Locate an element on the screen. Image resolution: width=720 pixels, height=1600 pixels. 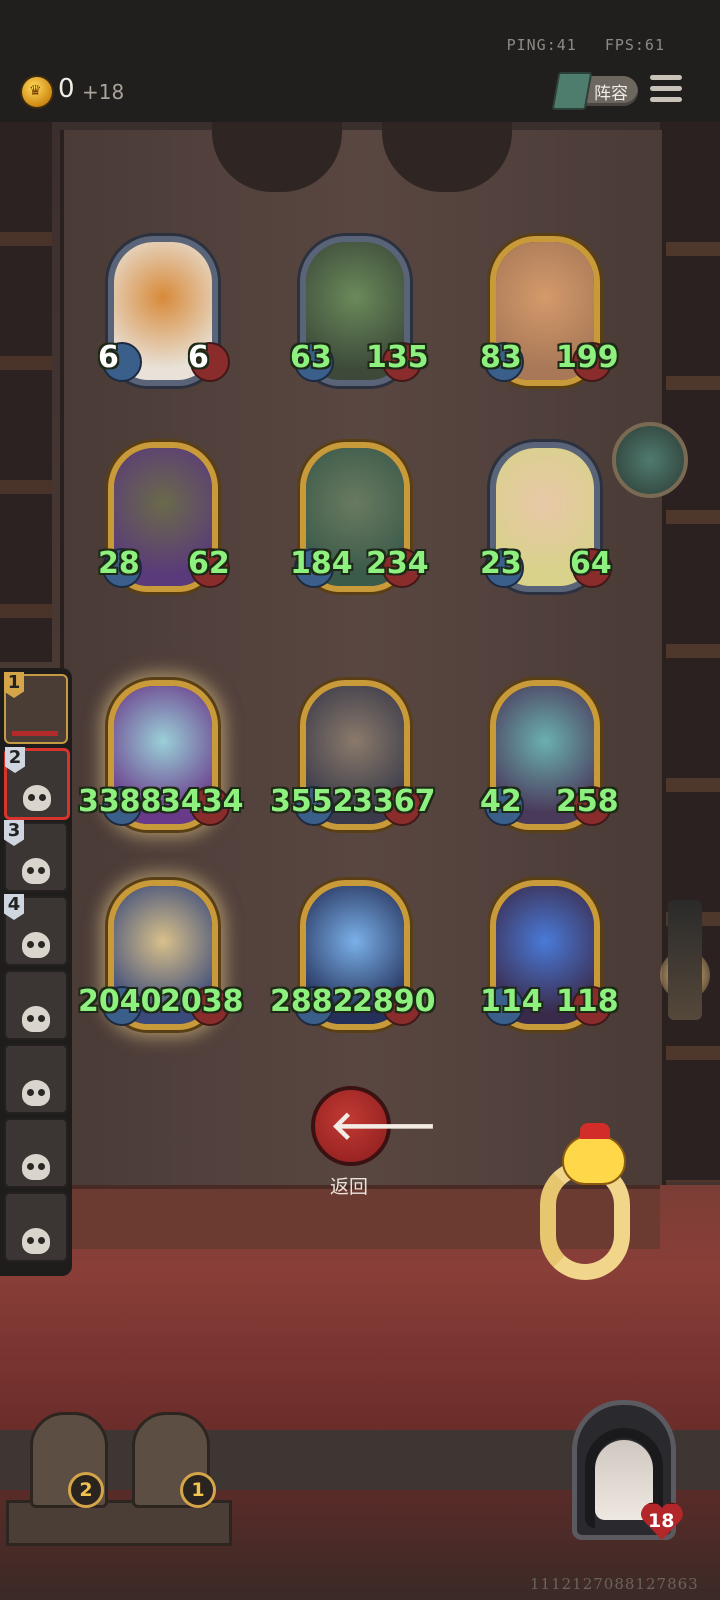
roster-slot: 4 is located at coordinates (36, 930).